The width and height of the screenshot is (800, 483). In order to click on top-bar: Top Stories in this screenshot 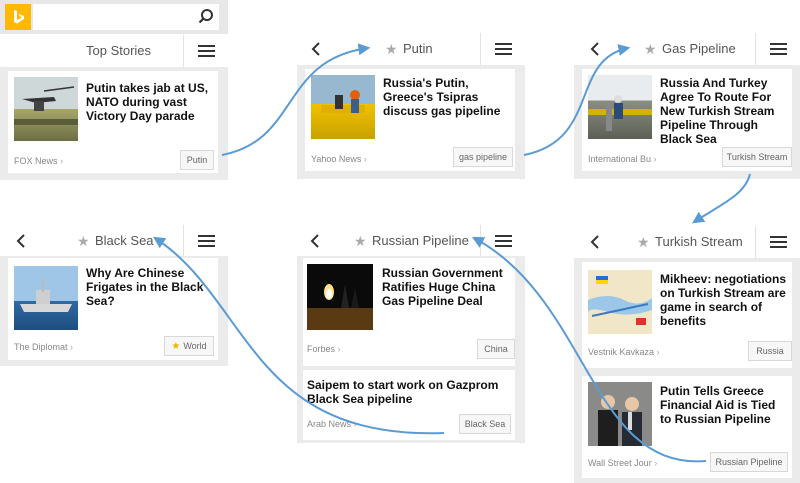, I will do `click(114, 51)`.